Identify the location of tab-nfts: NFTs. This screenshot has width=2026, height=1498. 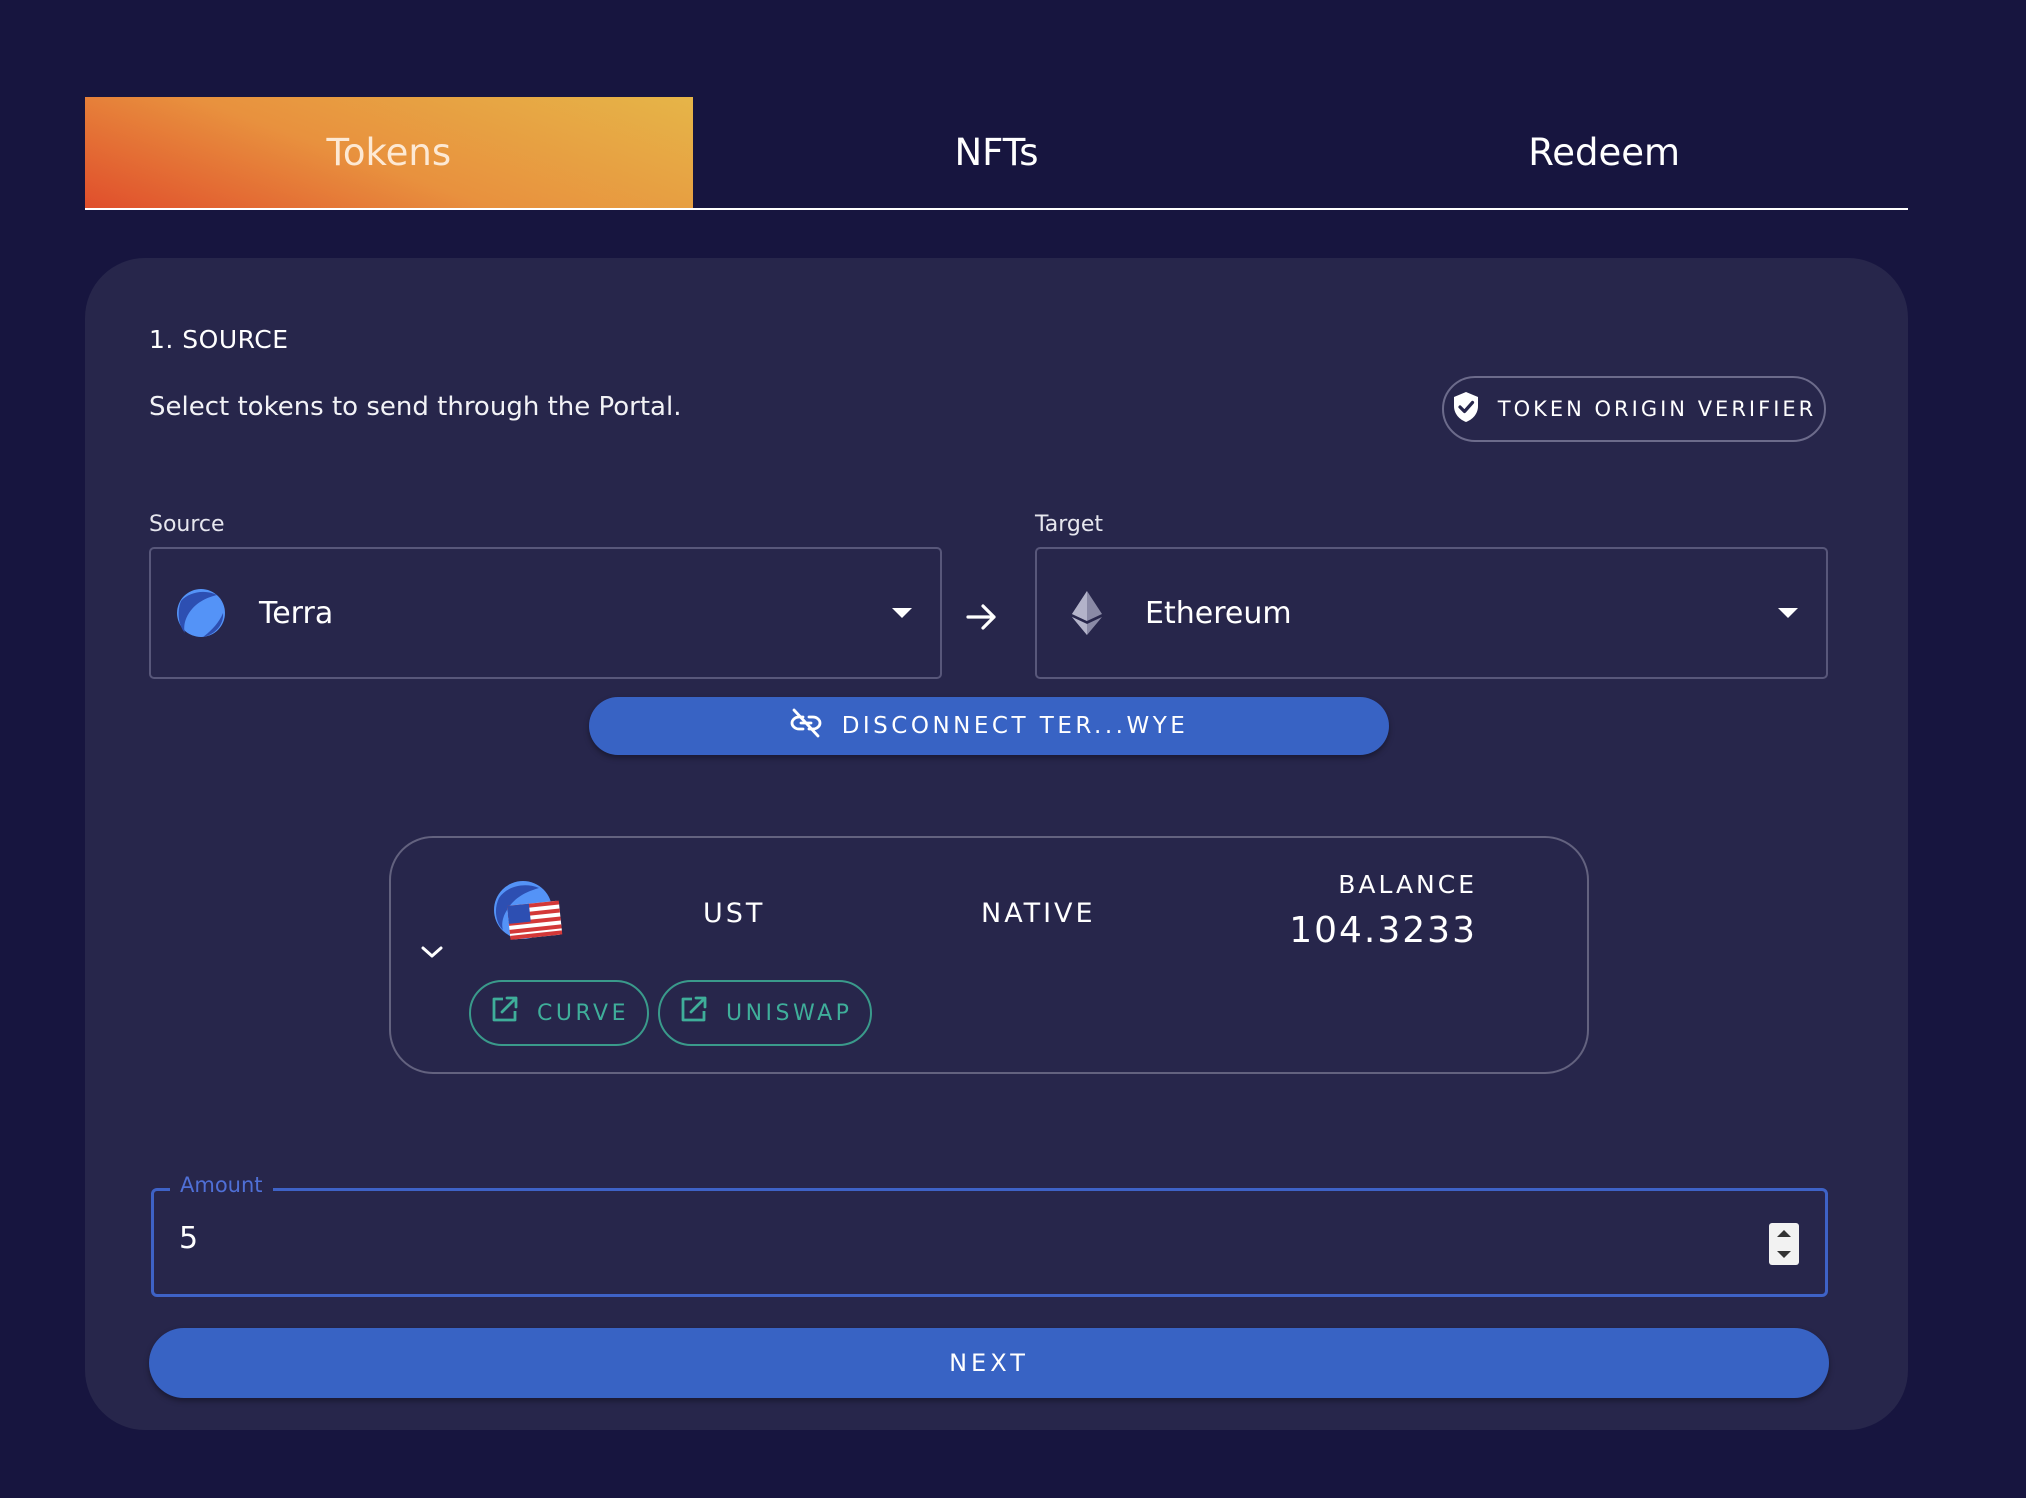
(997, 152).